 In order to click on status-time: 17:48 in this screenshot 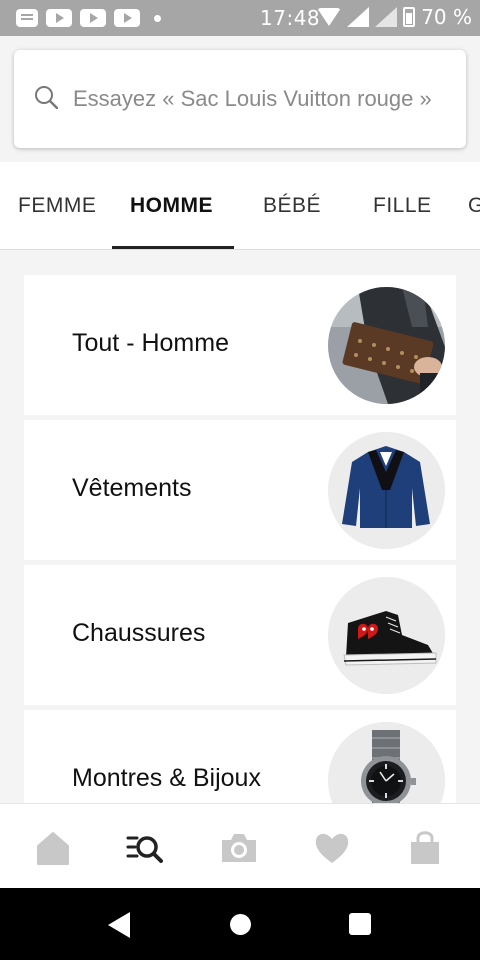, I will do `click(290, 18)`.